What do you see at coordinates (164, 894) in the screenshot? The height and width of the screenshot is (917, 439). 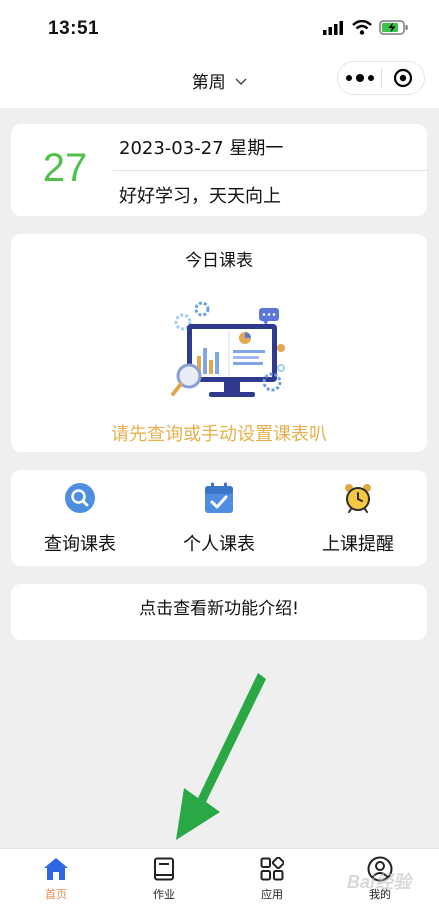 I see `tab-homework-label: 作业` at bounding box center [164, 894].